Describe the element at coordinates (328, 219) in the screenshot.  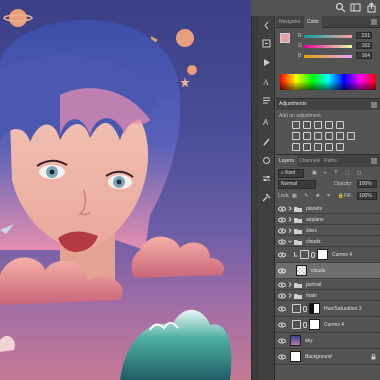
I see `layer-row: airplane` at that location.